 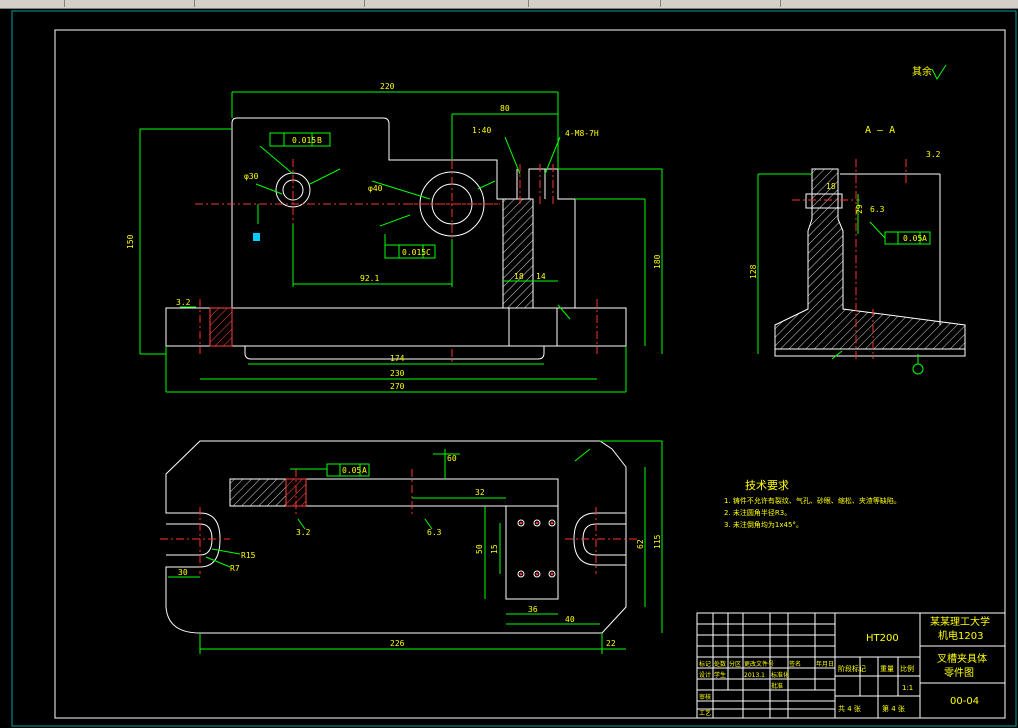 I want to click on dim-label: 29, so click(x=859, y=209).